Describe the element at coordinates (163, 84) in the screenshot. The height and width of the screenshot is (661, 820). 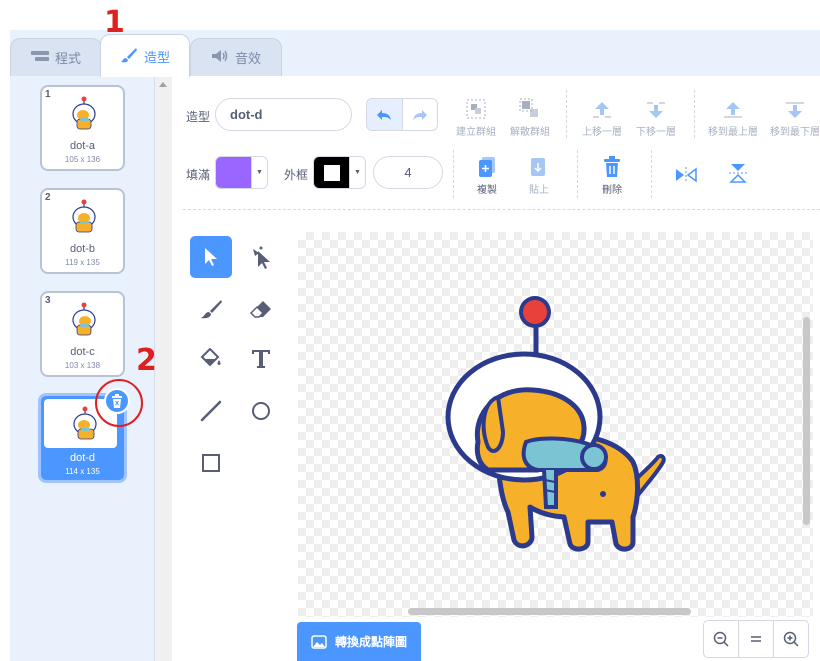
I see `scroll-up-arrow-icon` at that location.